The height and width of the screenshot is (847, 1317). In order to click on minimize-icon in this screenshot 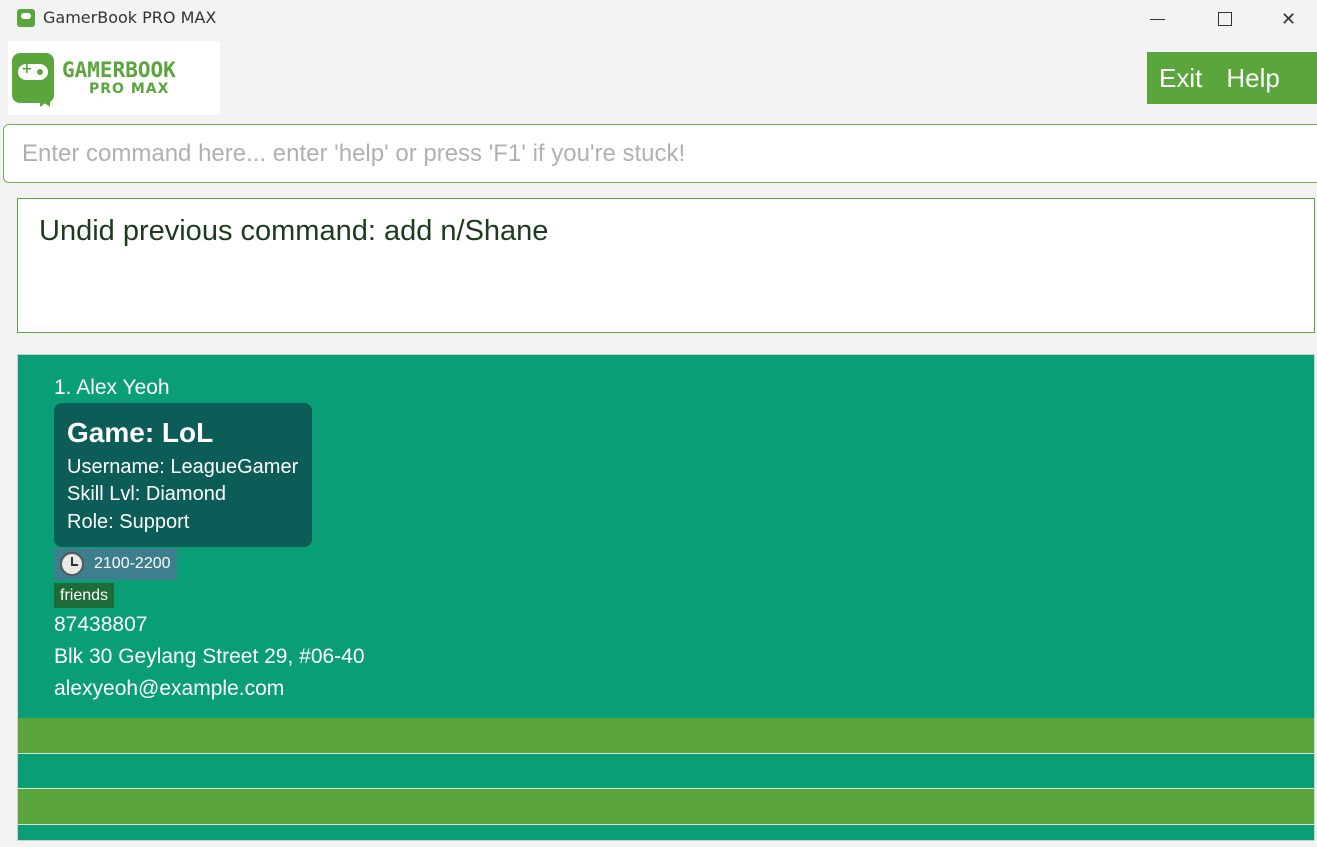, I will do `click(1157, 19)`.